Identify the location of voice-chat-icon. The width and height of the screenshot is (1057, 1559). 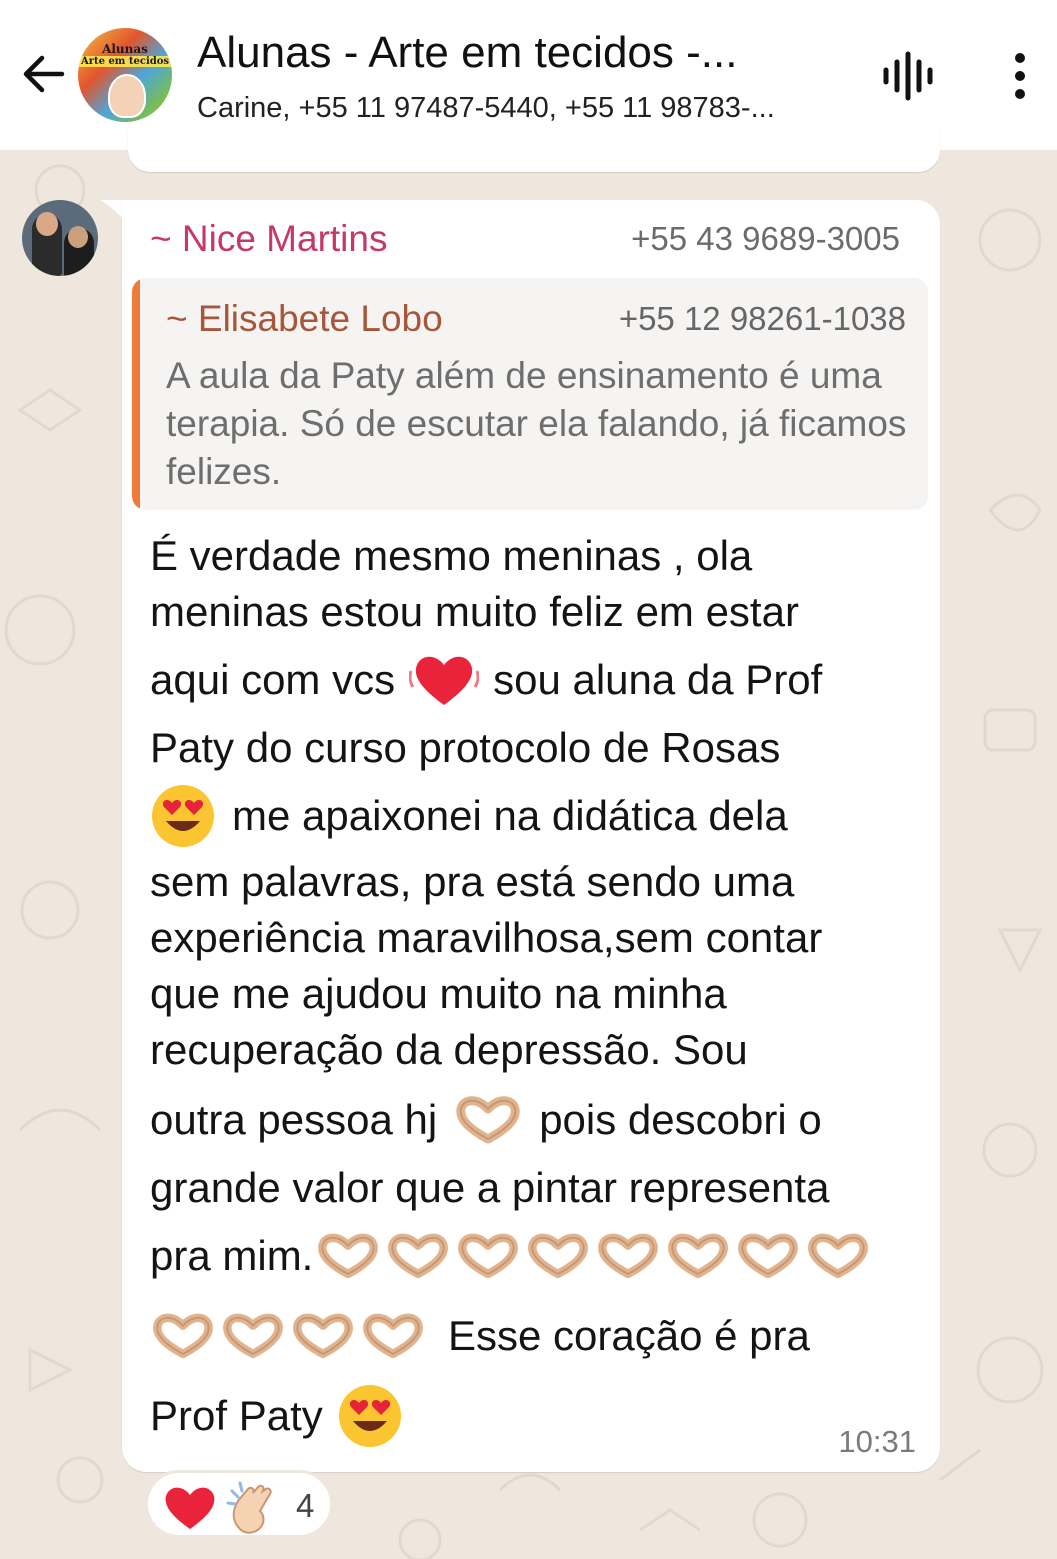
(908, 76).